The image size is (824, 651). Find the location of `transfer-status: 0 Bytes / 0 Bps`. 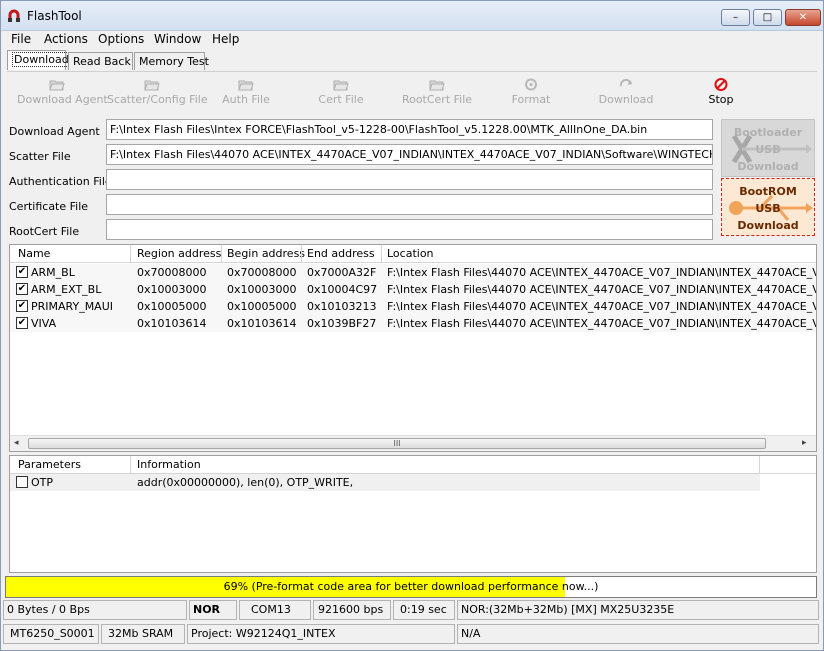

transfer-status: 0 Bytes / 0 Bps is located at coordinates (95, 610).